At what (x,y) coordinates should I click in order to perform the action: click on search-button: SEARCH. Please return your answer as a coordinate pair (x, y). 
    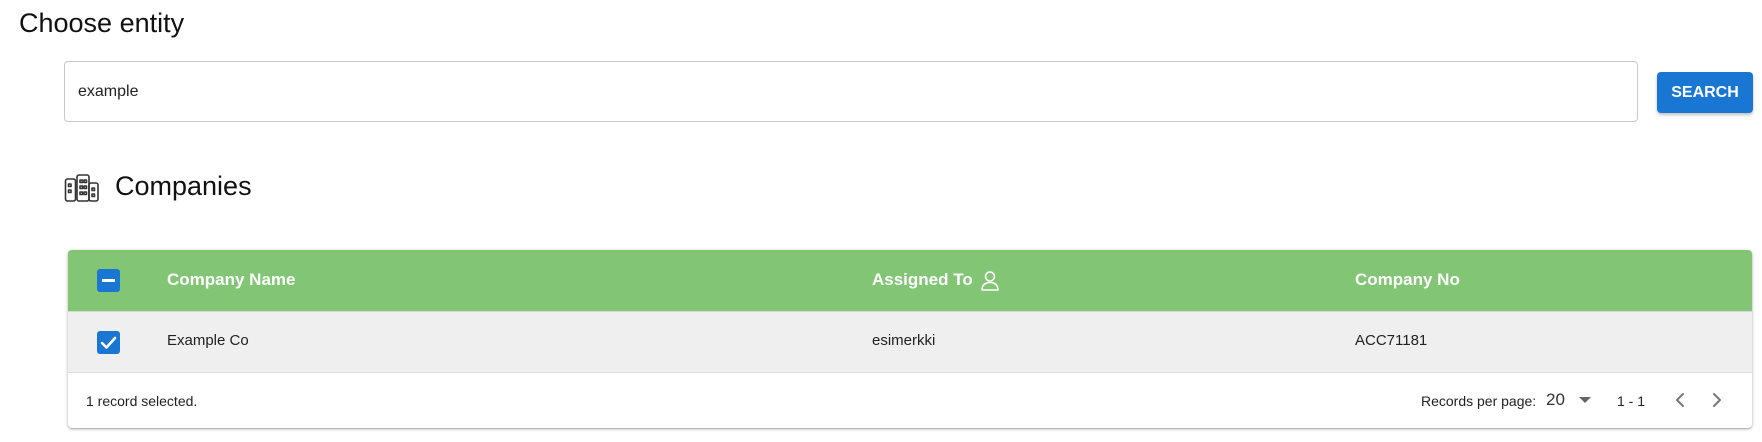
    Looking at the image, I should click on (1705, 92).